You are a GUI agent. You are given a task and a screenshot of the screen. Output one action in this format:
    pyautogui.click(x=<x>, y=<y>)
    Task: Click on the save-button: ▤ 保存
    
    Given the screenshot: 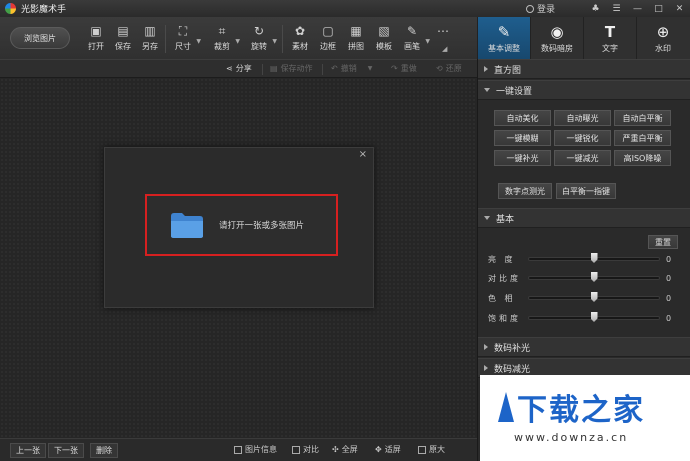 What is the action you would take?
    pyautogui.click(x=123, y=39)
    